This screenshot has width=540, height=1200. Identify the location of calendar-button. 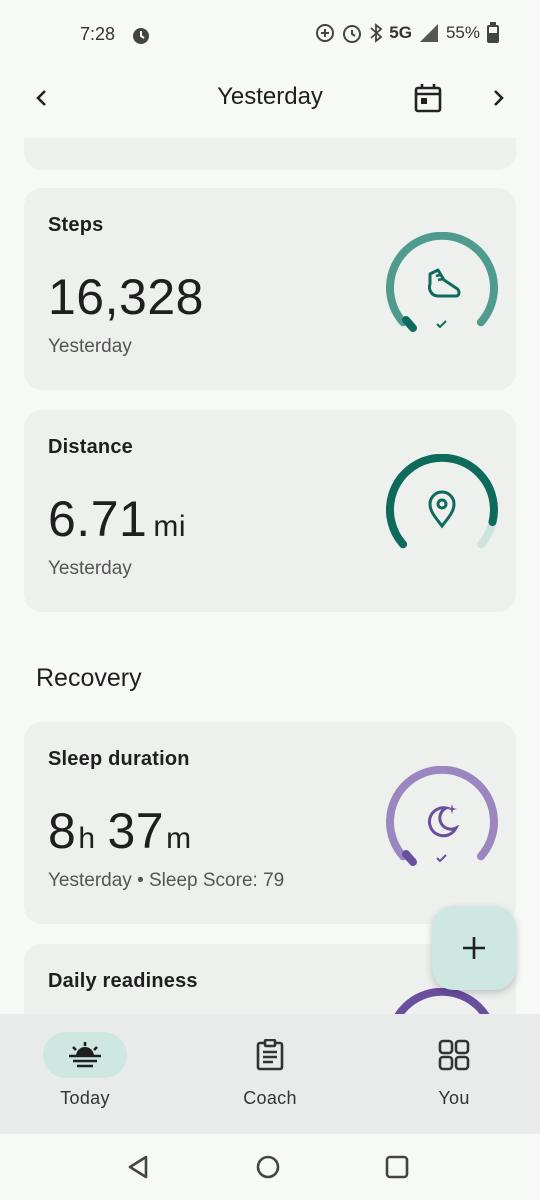
(428, 98).